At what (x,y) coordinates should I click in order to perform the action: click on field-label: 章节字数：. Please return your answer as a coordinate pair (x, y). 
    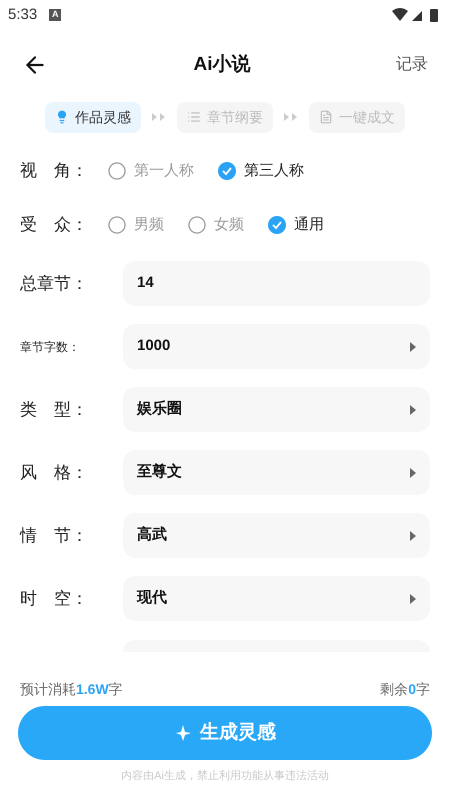
    Looking at the image, I should click on (50, 347).